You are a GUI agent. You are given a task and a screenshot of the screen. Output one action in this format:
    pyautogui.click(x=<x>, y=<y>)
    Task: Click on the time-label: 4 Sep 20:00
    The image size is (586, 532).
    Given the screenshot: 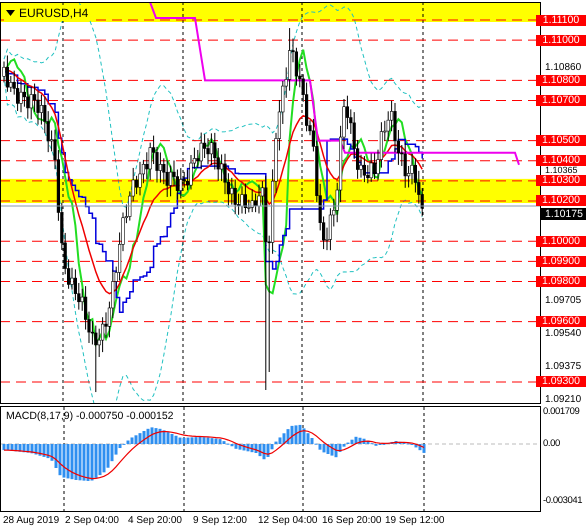 What is the action you would take?
    pyautogui.click(x=155, y=520)
    